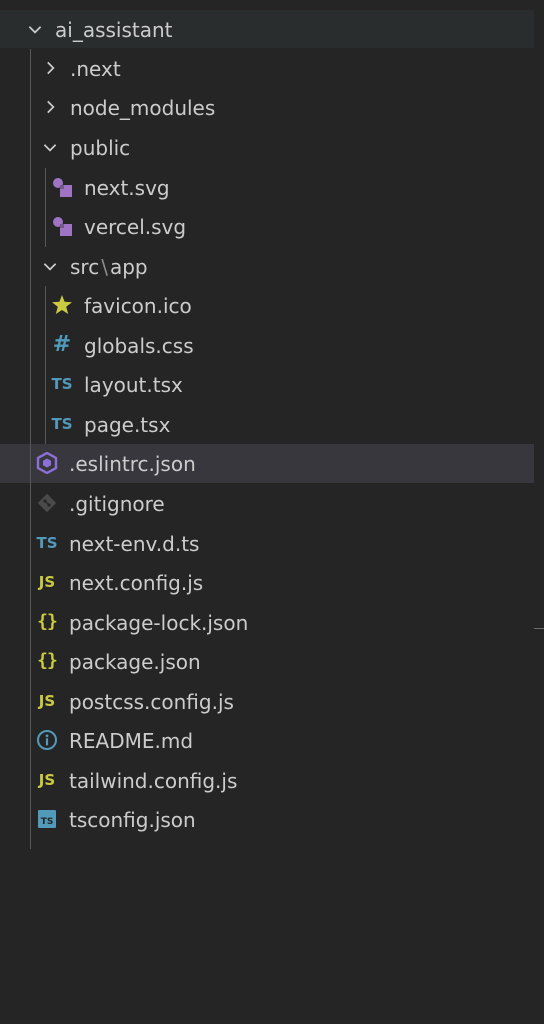 The image size is (544, 1024). Describe the element at coordinates (132, 463) in the screenshot. I see `tree-item-label: .eslintrc.json` at that location.